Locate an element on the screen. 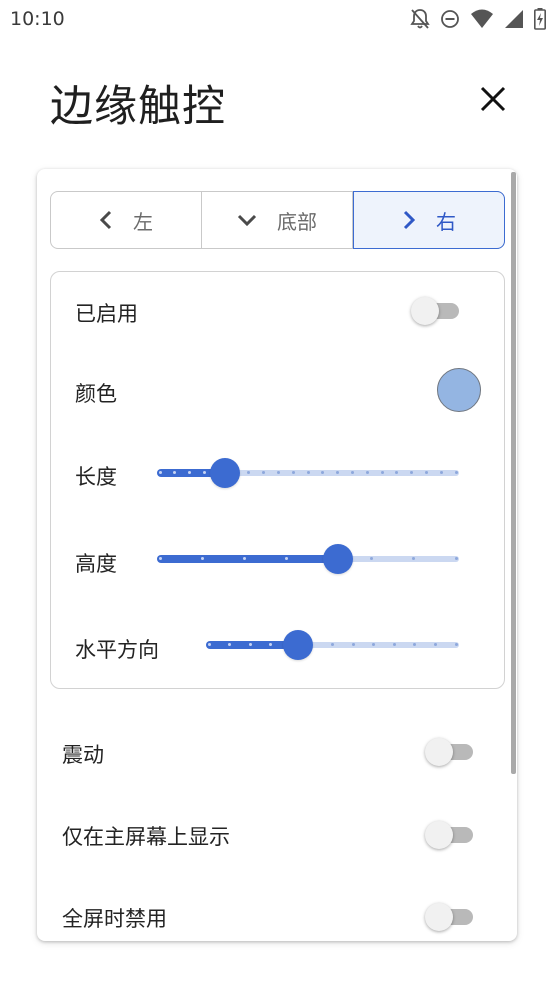  battery-charging-icon is located at coordinates (540, 19).